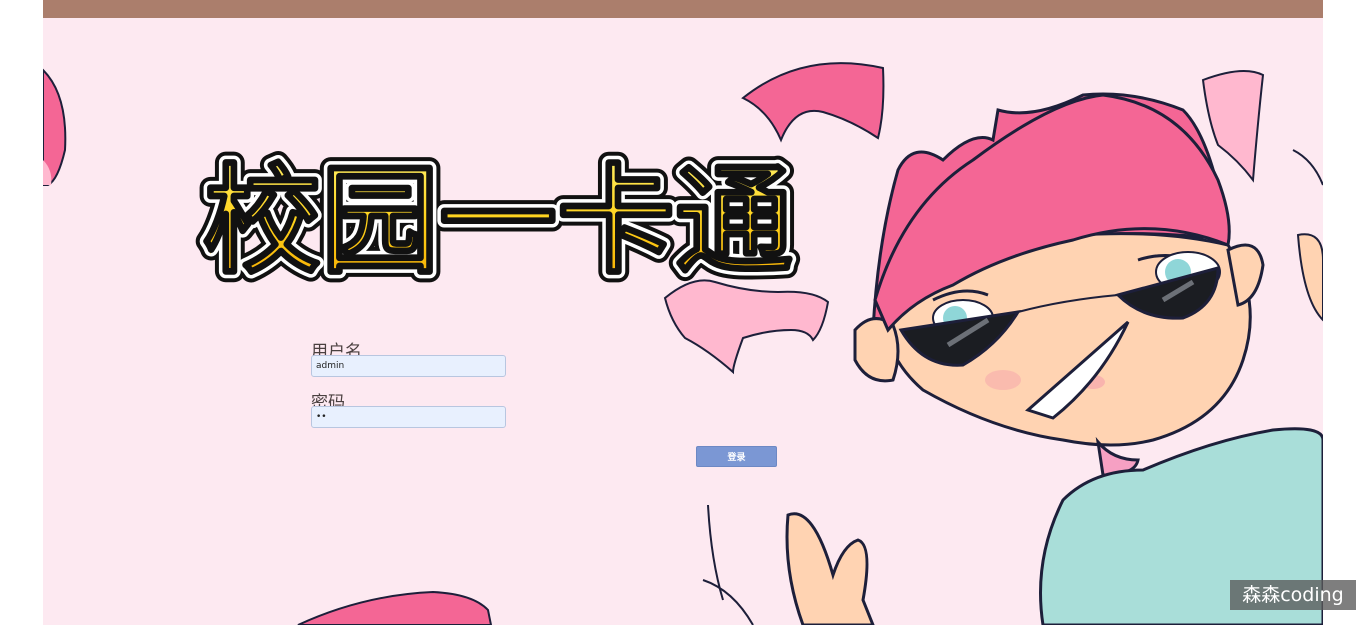  Describe the element at coordinates (408, 366) in the screenshot. I see `username-input` at that location.